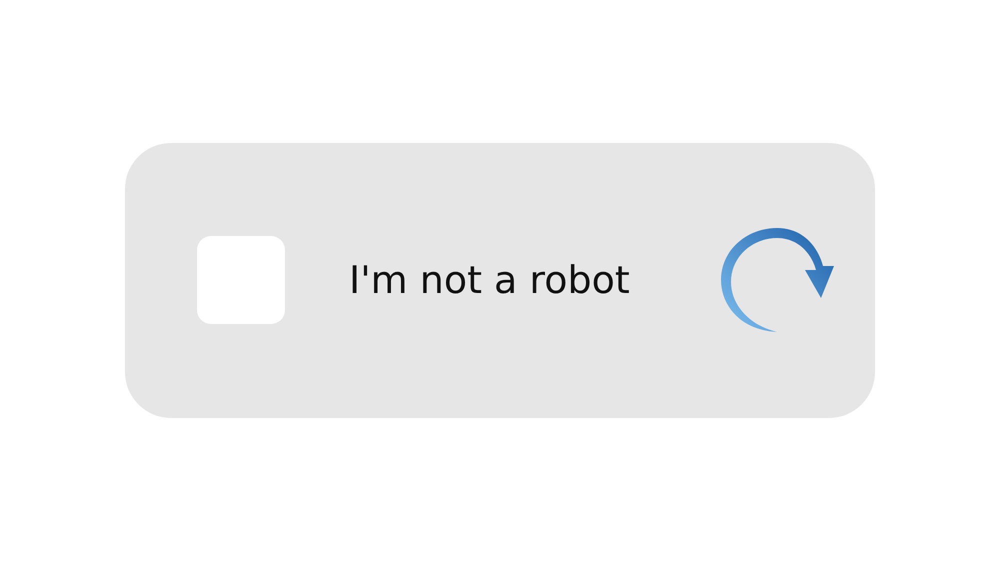 This screenshot has width=1000, height=563. What do you see at coordinates (489, 280) in the screenshot?
I see `captcha-label: I'm not a robot` at bounding box center [489, 280].